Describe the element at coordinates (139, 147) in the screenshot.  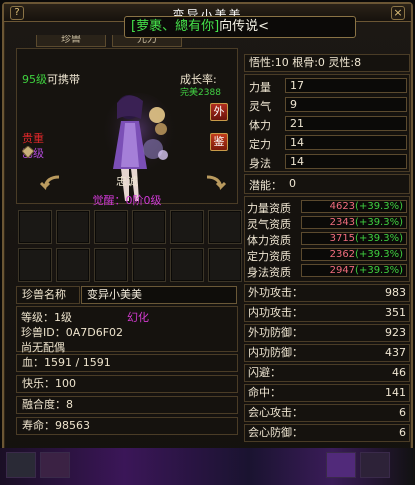
I see `pet-model-image` at that location.